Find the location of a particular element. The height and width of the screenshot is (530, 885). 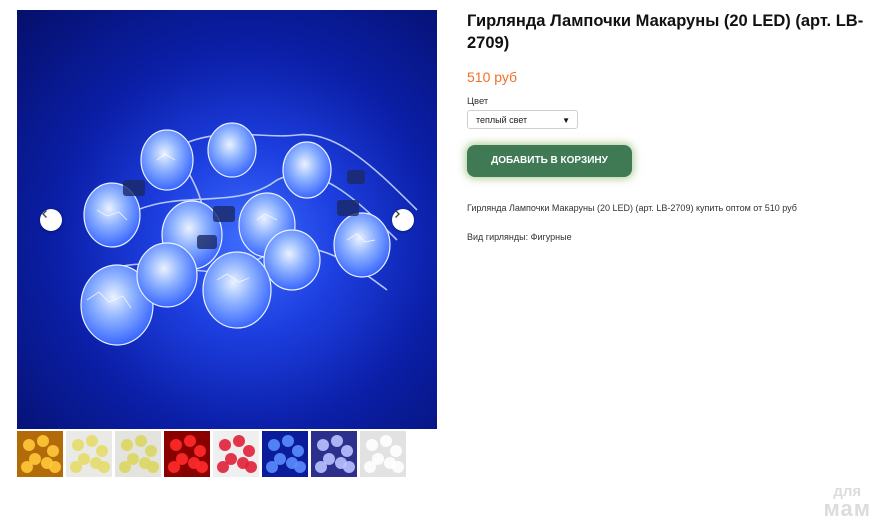

product-spec: Вид гирлянды: Фигурные is located at coordinates (519, 237).